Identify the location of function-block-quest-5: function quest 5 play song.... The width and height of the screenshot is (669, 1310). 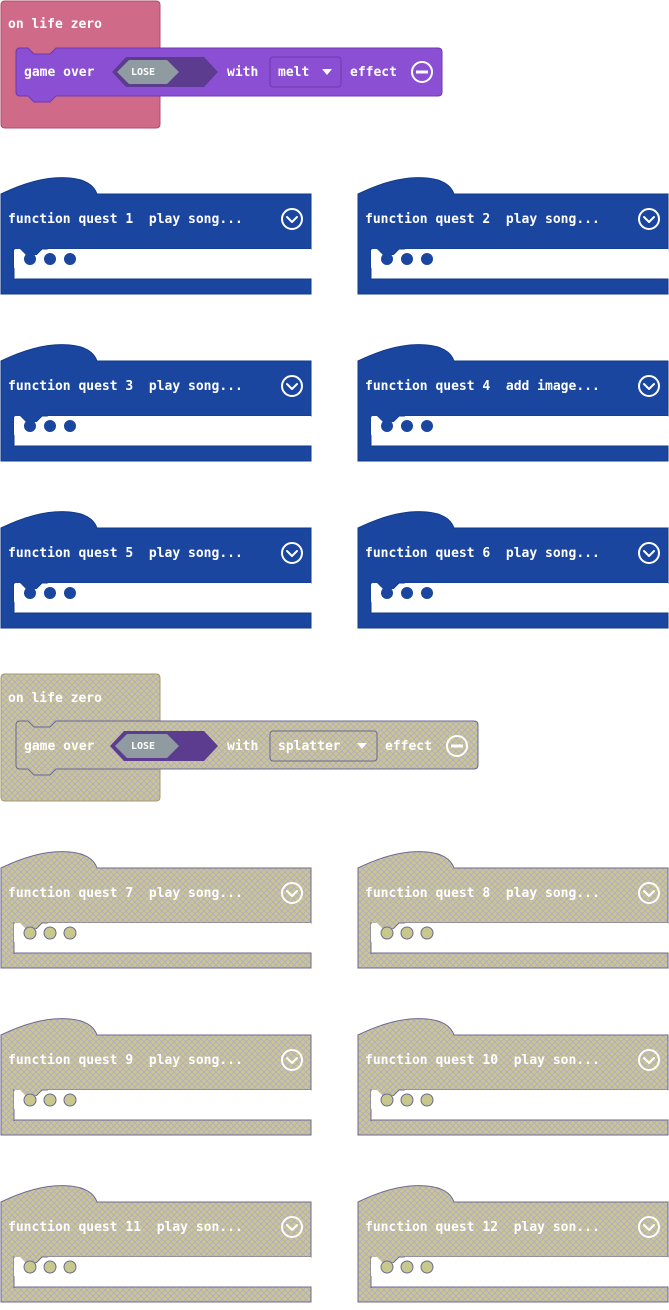
(160, 573).